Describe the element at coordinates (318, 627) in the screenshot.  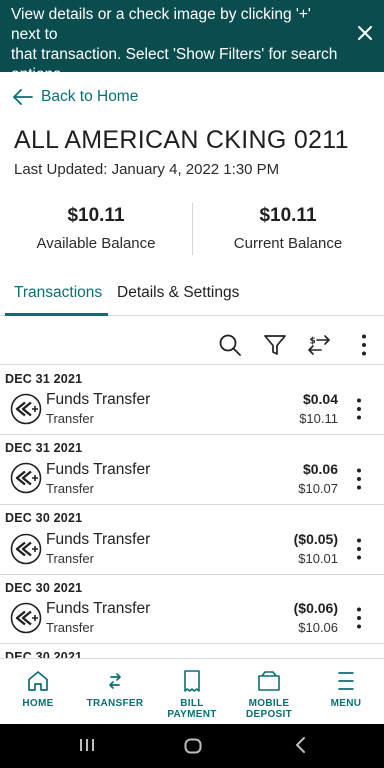
I see `running-balance: $10.06` at that location.